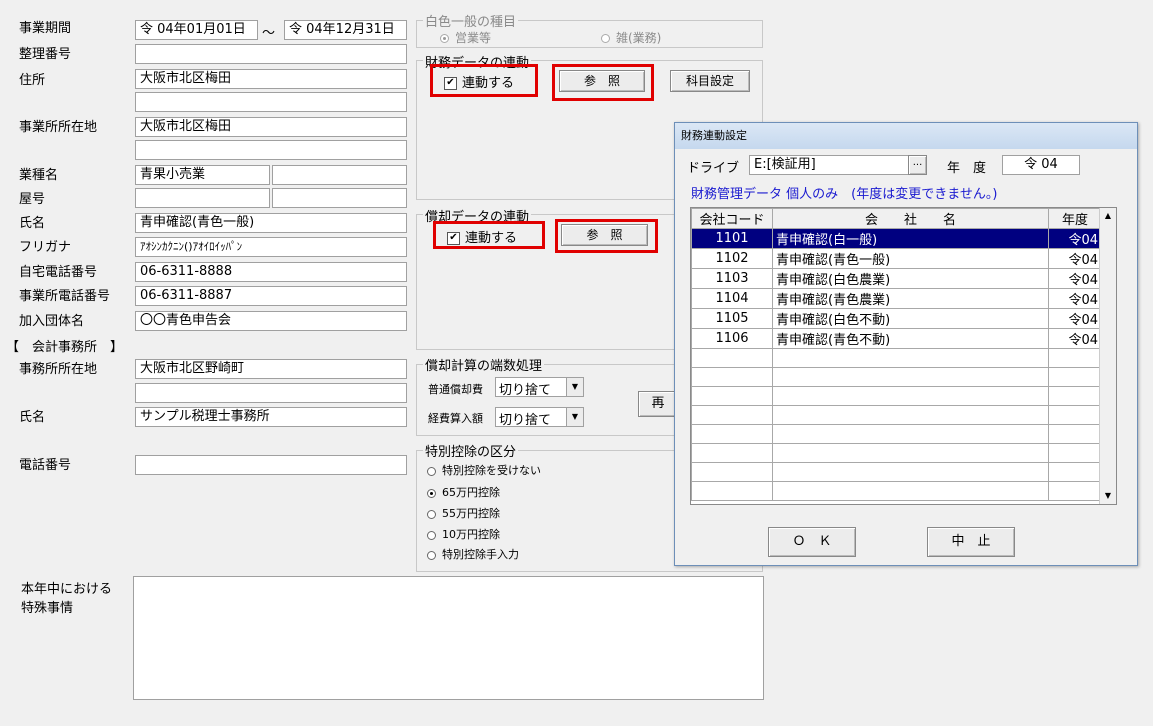 The width and height of the screenshot is (1153, 726). I want to click on normal-depr-select: 切り捨て ▼, so click(539, 387).